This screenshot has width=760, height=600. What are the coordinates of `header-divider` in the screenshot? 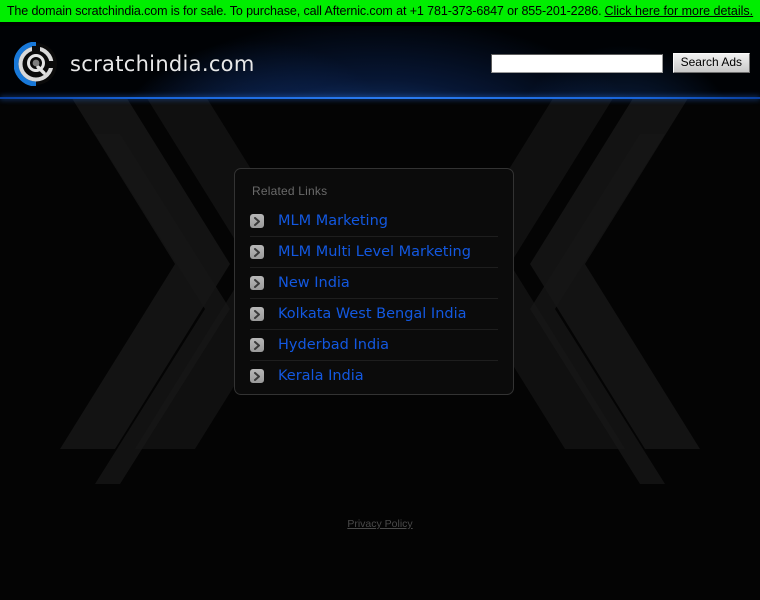 It's located at (380, 98).